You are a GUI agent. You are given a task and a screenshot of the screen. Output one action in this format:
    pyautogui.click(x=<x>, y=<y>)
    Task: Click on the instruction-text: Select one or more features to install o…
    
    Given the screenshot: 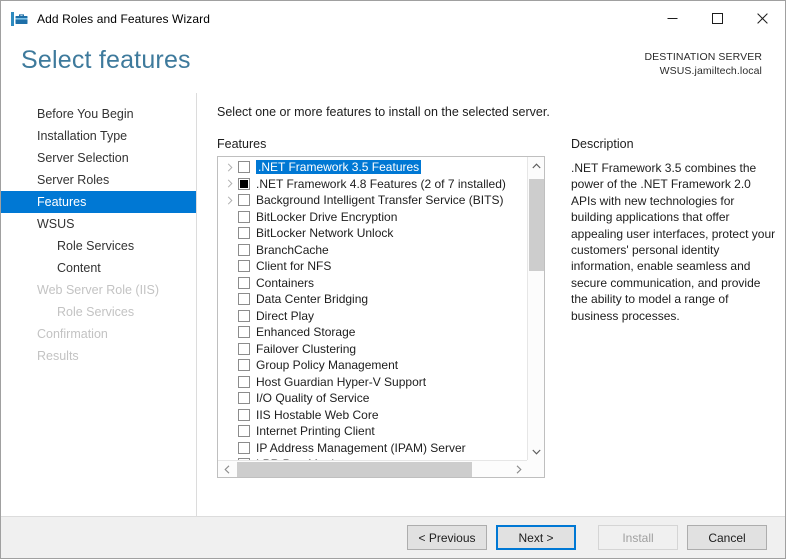 What is the action you would take?
    pyautogui.click(x=383, y=112)
    